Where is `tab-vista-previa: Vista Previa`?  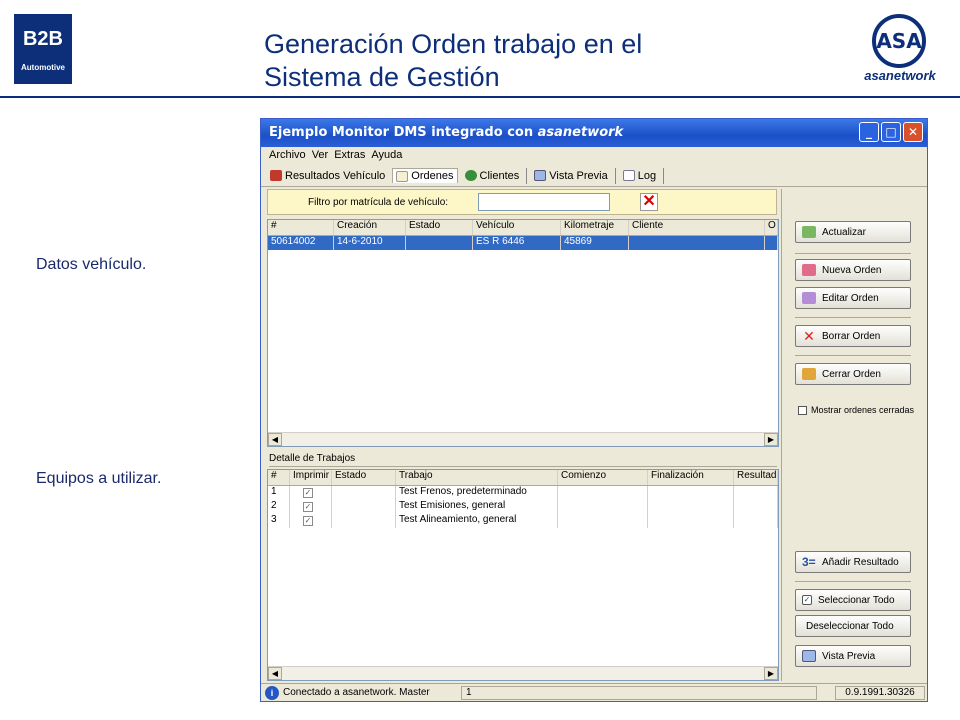 tab-vista-previa: Vista Previa is located at coordinates (571, 176).